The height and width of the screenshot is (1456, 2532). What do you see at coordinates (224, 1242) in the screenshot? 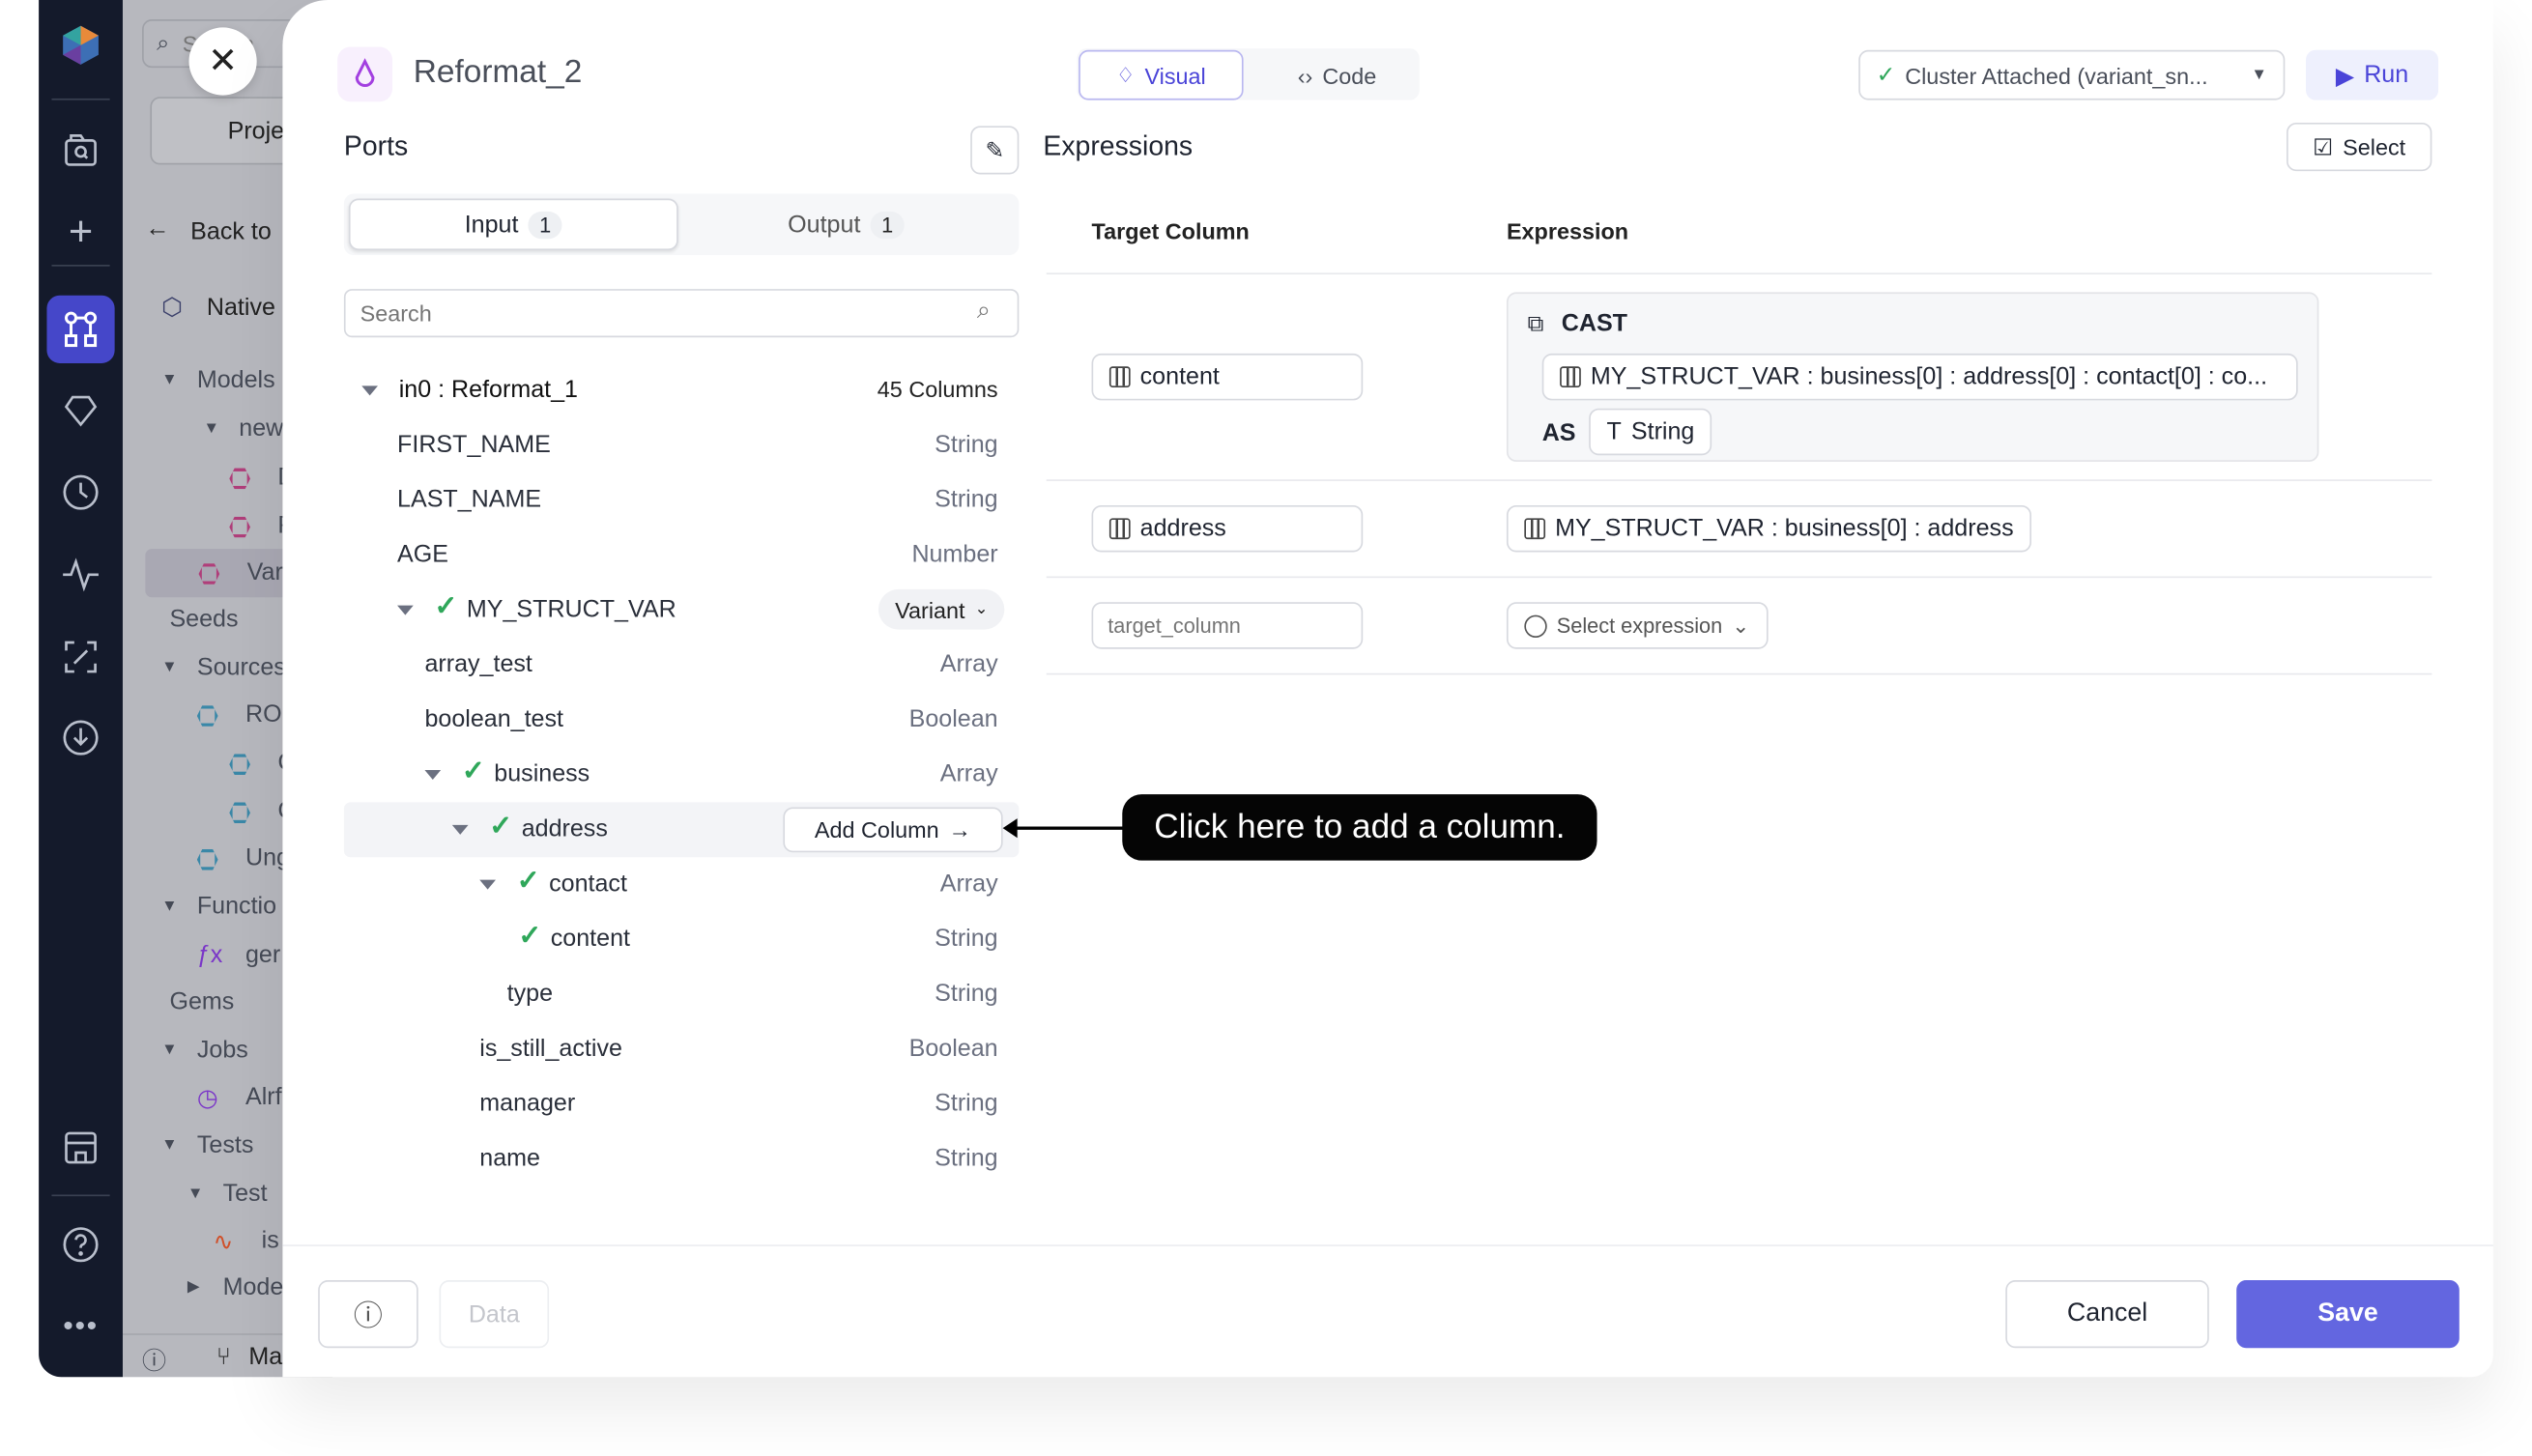
I see `pulse-icon: ∿` at bounding box center [224, 1242].